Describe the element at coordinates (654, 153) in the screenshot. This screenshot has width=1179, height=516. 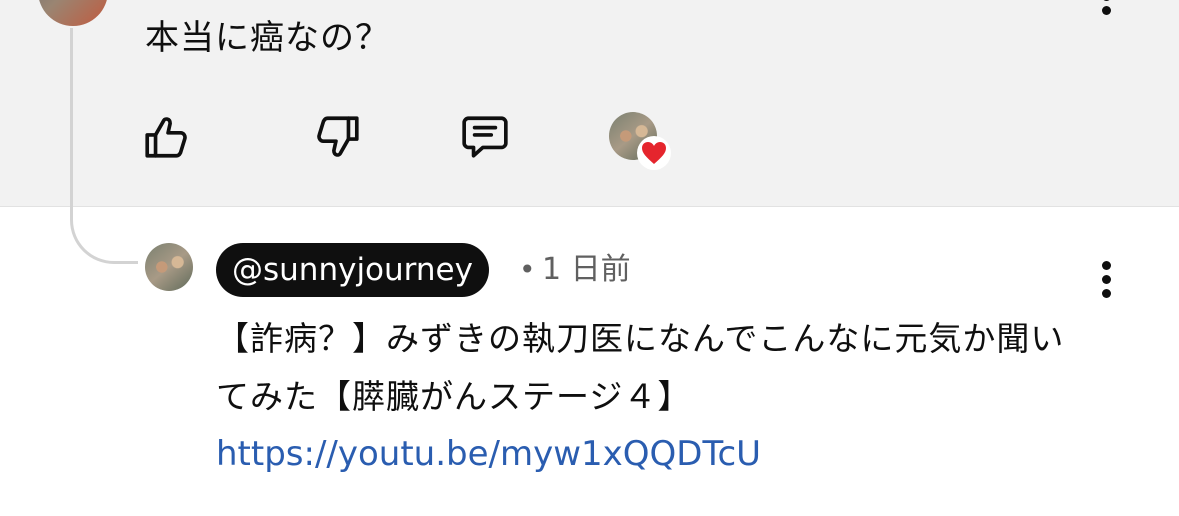
I see `heart-icon` at that location.